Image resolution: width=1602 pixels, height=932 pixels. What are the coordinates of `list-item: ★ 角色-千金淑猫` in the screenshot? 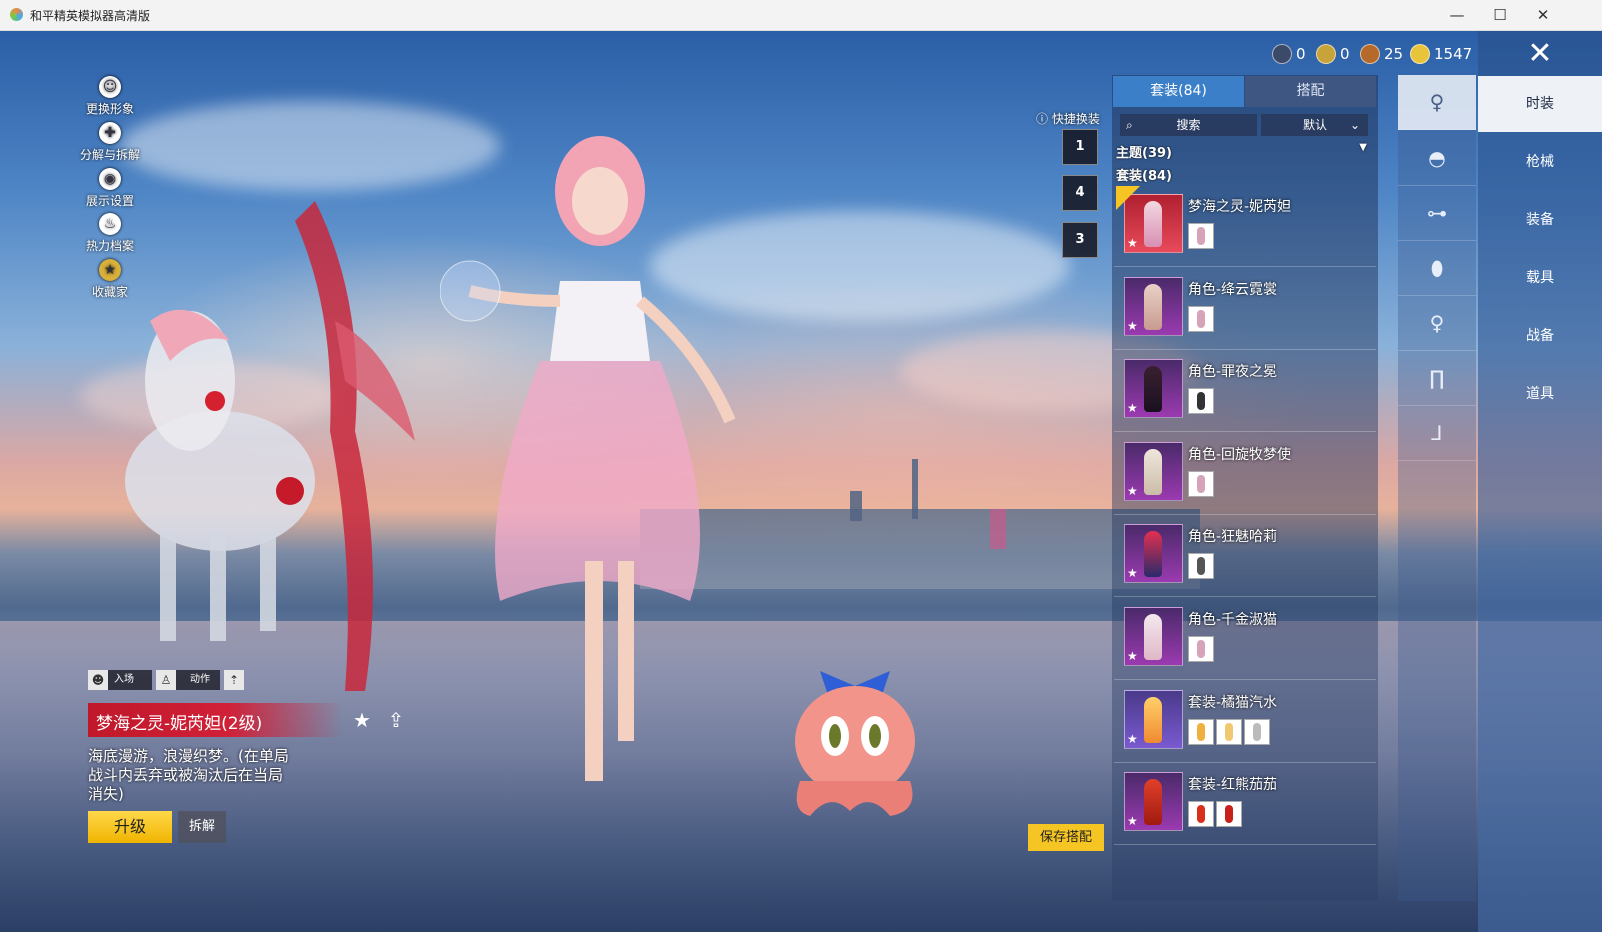 It's located at (1245, 641).